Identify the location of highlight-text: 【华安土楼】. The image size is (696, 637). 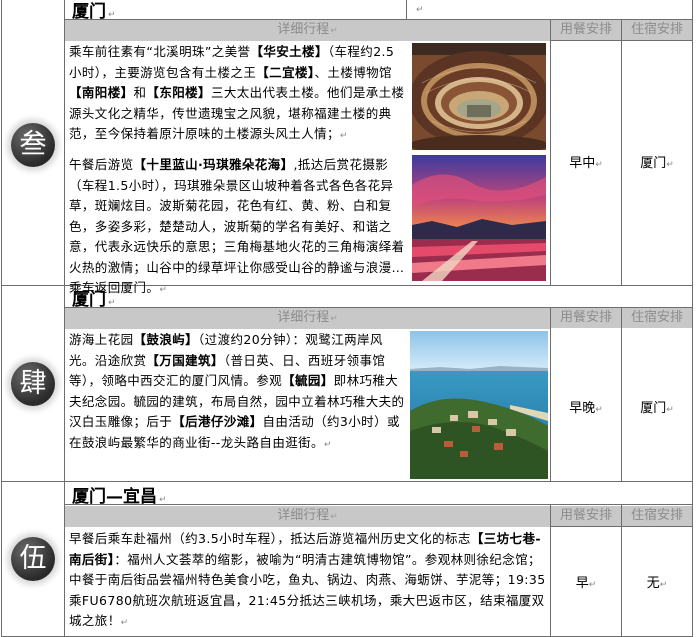
(289, 51).